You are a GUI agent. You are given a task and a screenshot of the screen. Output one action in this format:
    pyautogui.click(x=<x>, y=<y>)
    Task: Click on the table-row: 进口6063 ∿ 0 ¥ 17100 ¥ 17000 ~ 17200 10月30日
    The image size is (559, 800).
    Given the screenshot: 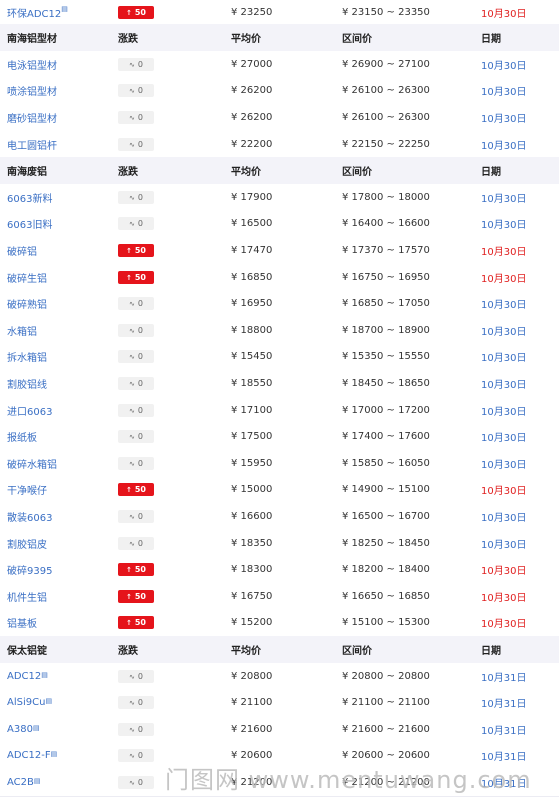 What is the action you would take?
    pyautogui.click(x=279, y=410)
    